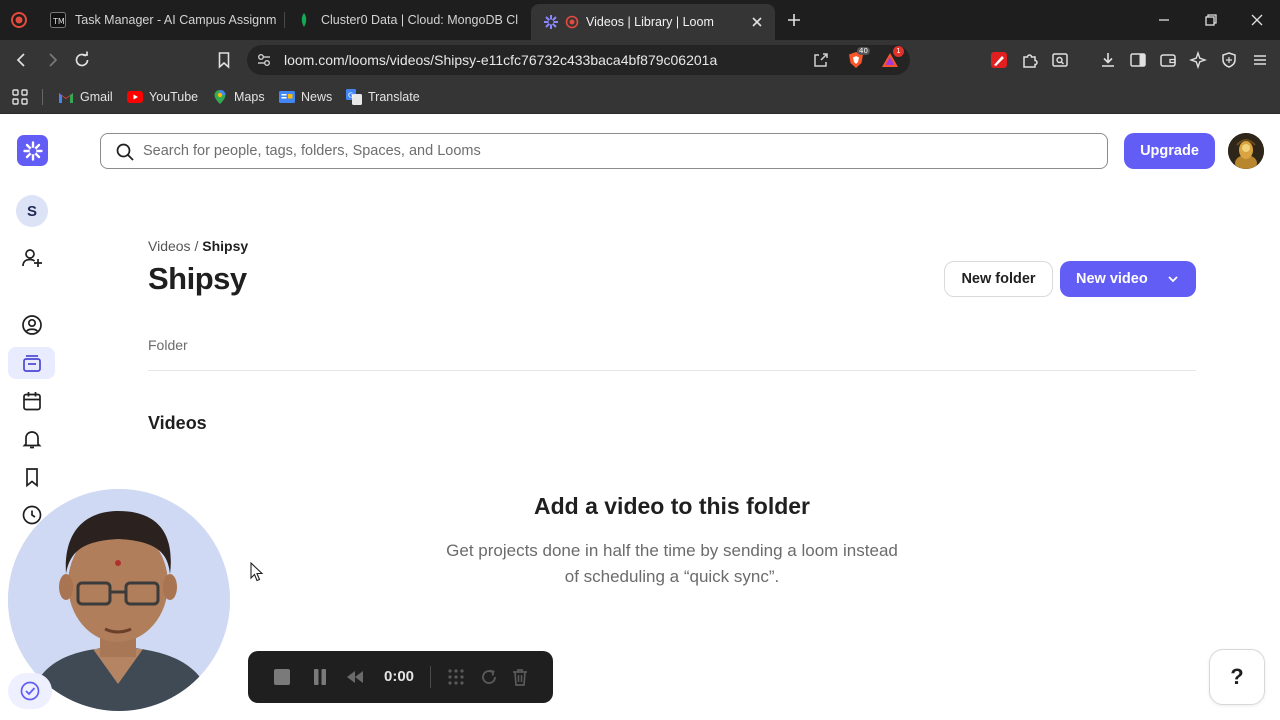 The height and width of the screenshot is (720, 1280). I want to click on reload-icon, so click(82, 60).